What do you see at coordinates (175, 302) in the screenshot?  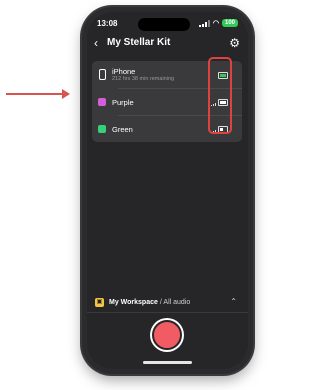 I see `workspace-scope: / All audio` at bounding box center [175, 302].